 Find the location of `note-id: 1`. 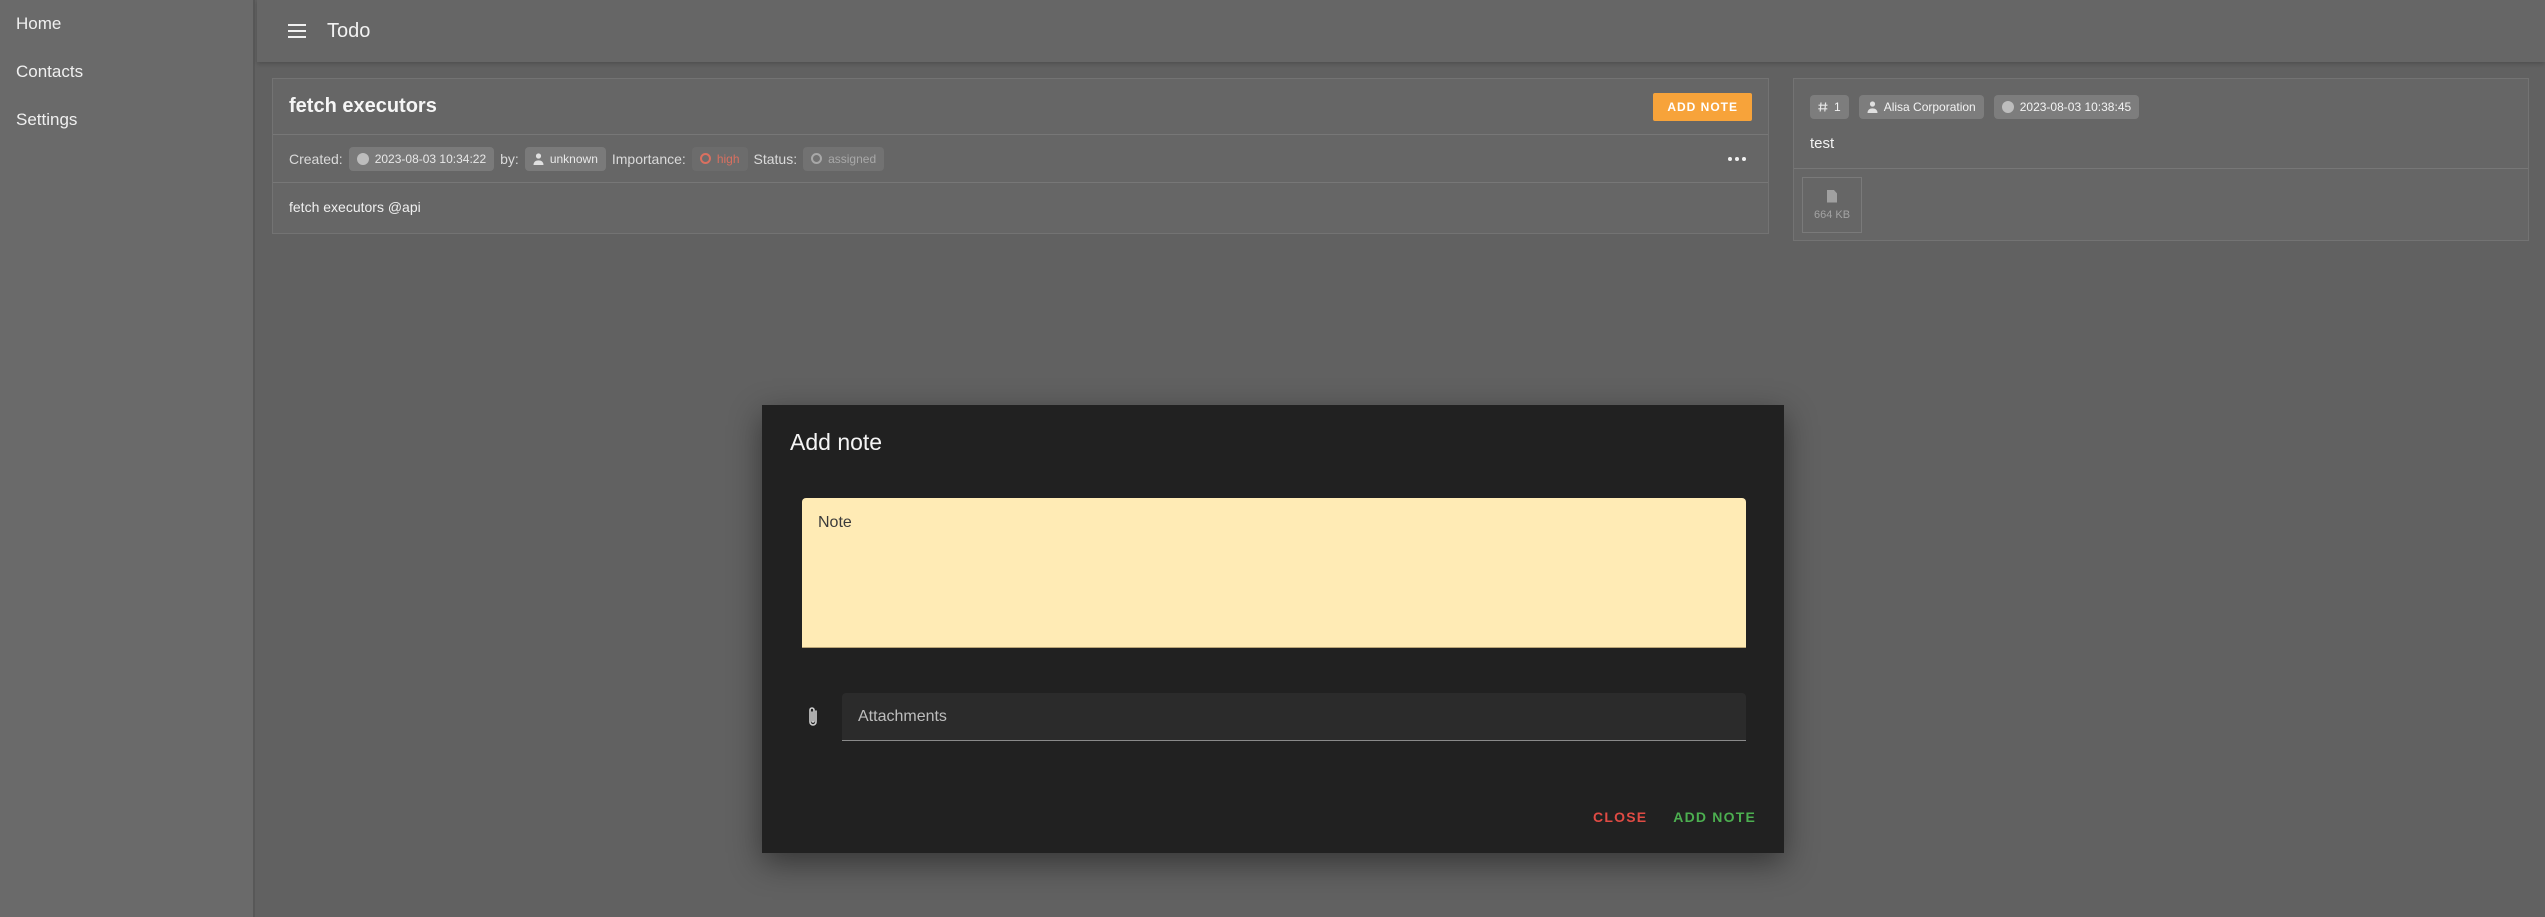

note-id: 1 is located at coordinates (1837, 107).